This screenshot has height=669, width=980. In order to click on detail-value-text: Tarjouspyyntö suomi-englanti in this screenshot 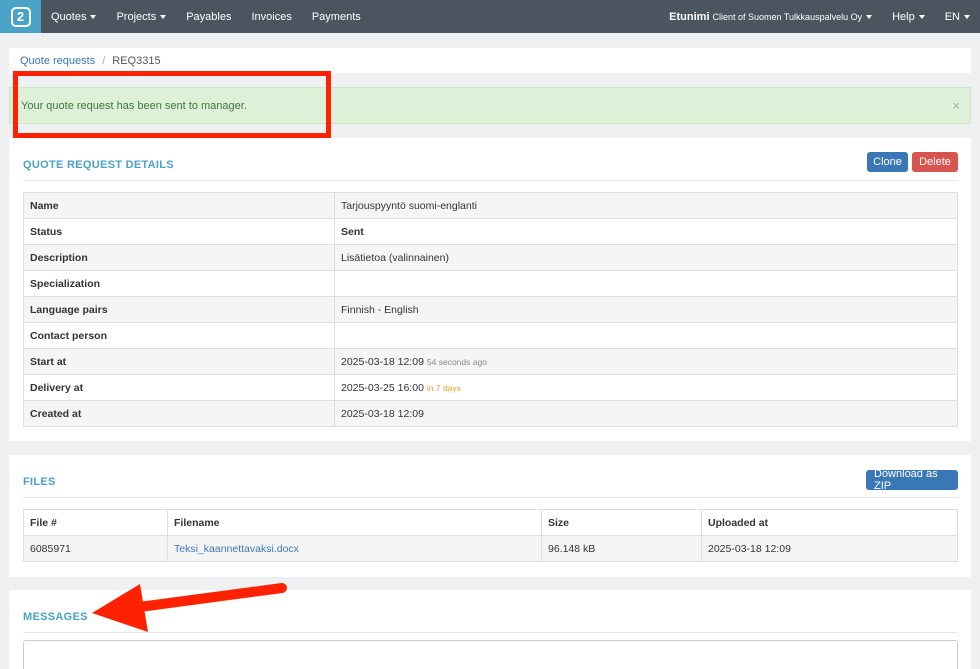, I will do `click(409, 205)`.